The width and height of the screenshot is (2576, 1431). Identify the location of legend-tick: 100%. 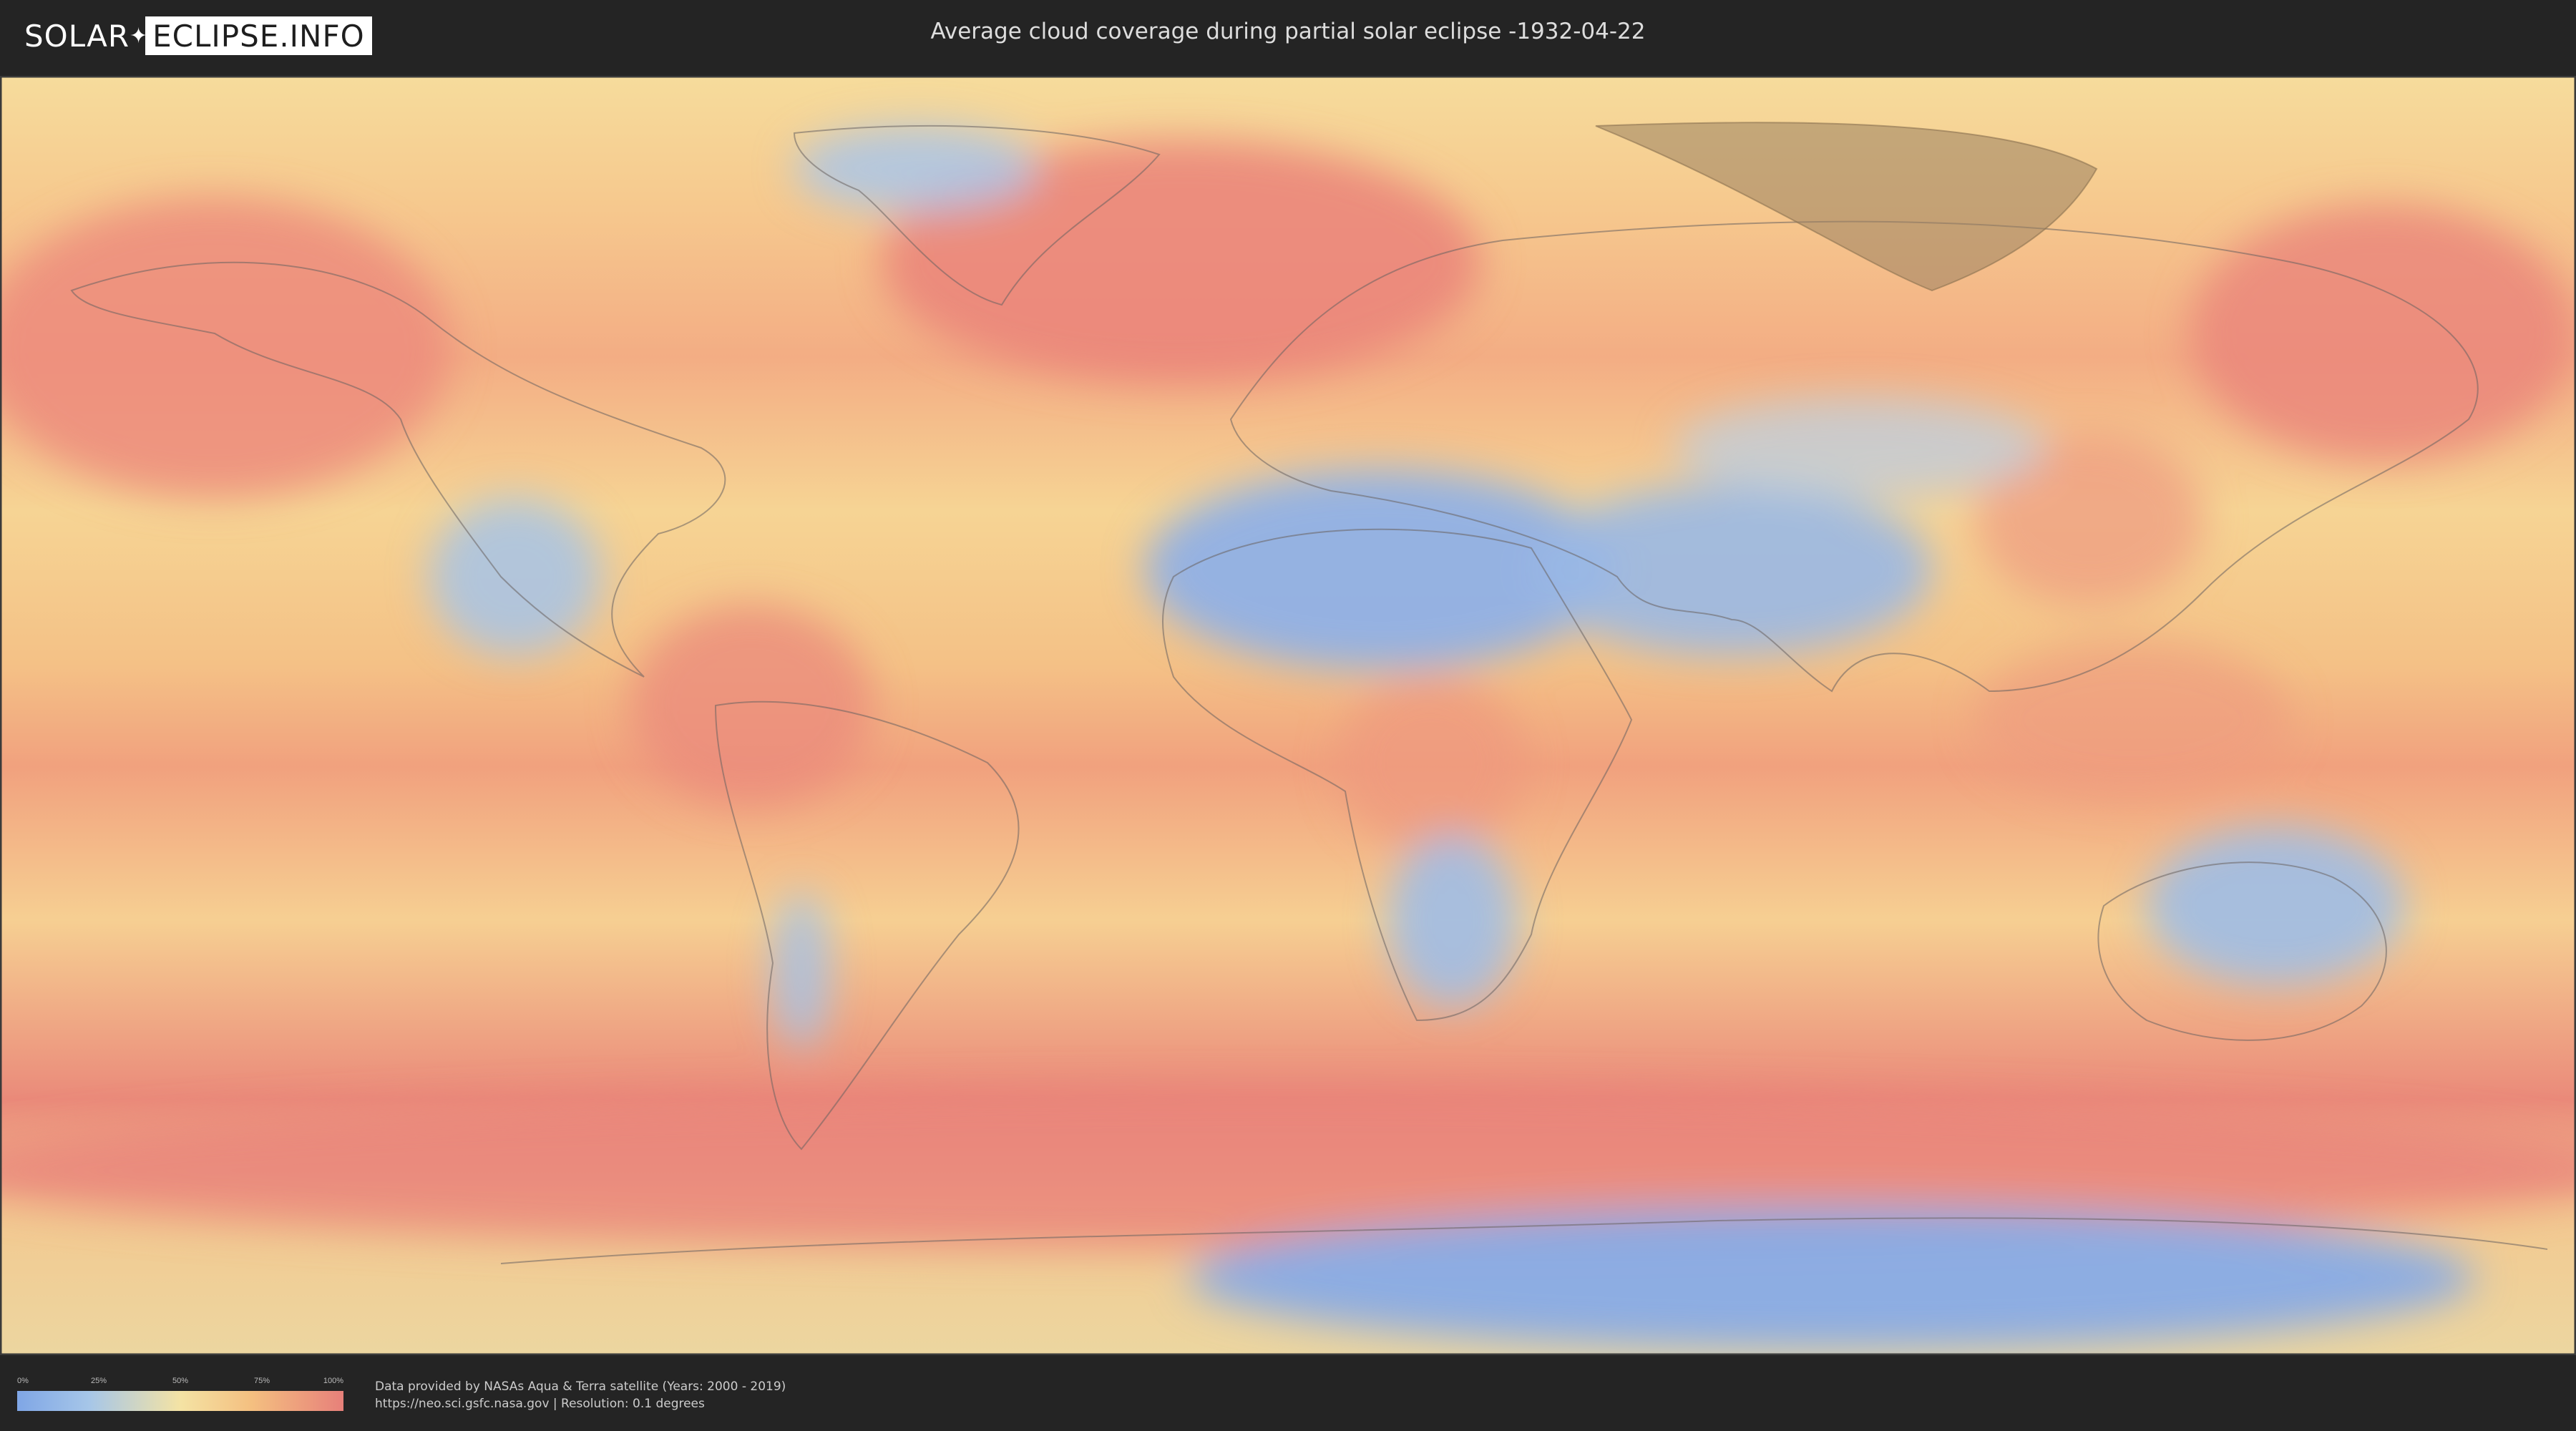
(333, 1381).